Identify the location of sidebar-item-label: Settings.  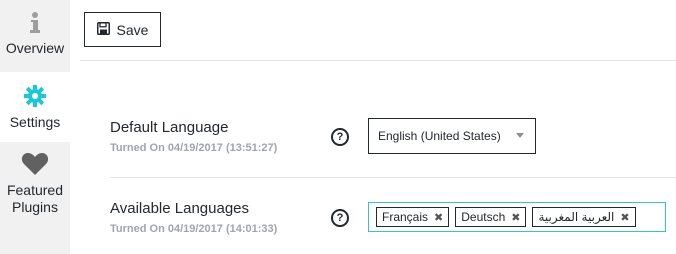
(35, 122).